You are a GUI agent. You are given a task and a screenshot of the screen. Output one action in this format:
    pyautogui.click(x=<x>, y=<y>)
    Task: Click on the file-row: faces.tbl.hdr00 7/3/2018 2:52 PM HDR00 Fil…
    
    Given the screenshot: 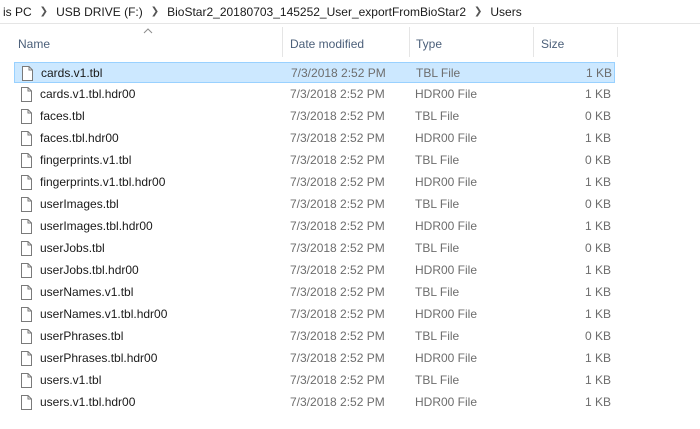 What is the action you would take?
    pyautogui.click(x=314, y=138)
    